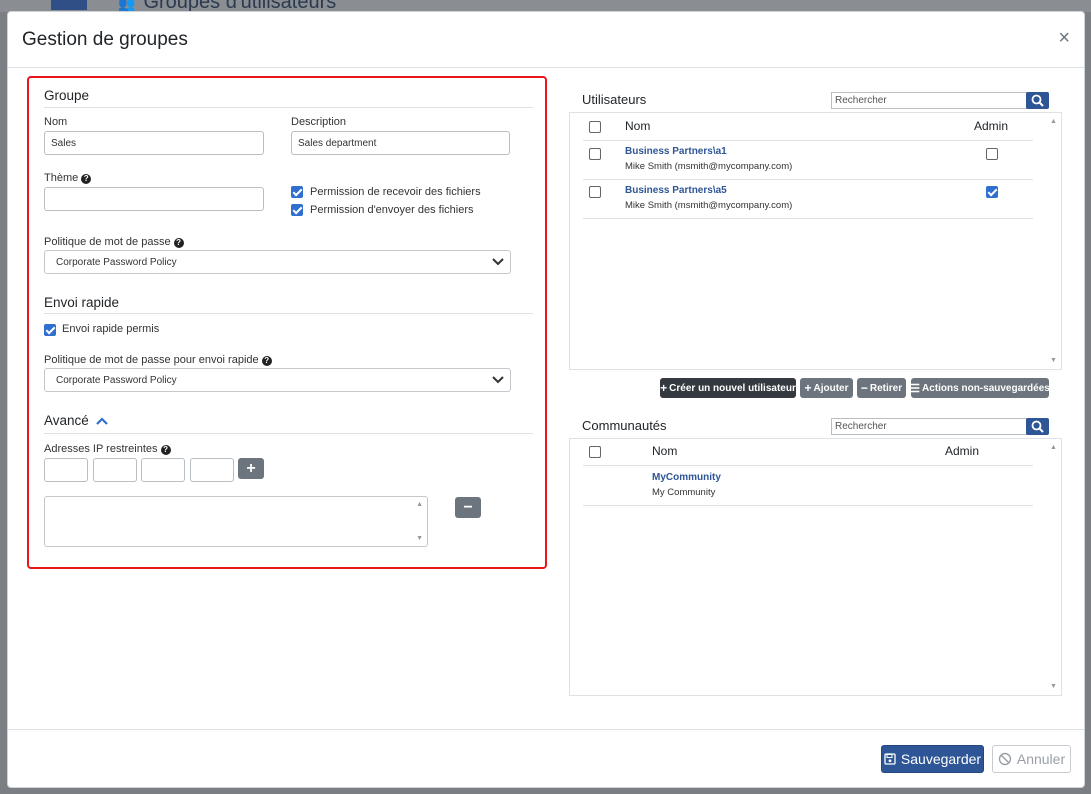 Image resolution: width=1091 pixels, height=794 pixels. I want to click on ban-icon, so click(1005, 759).